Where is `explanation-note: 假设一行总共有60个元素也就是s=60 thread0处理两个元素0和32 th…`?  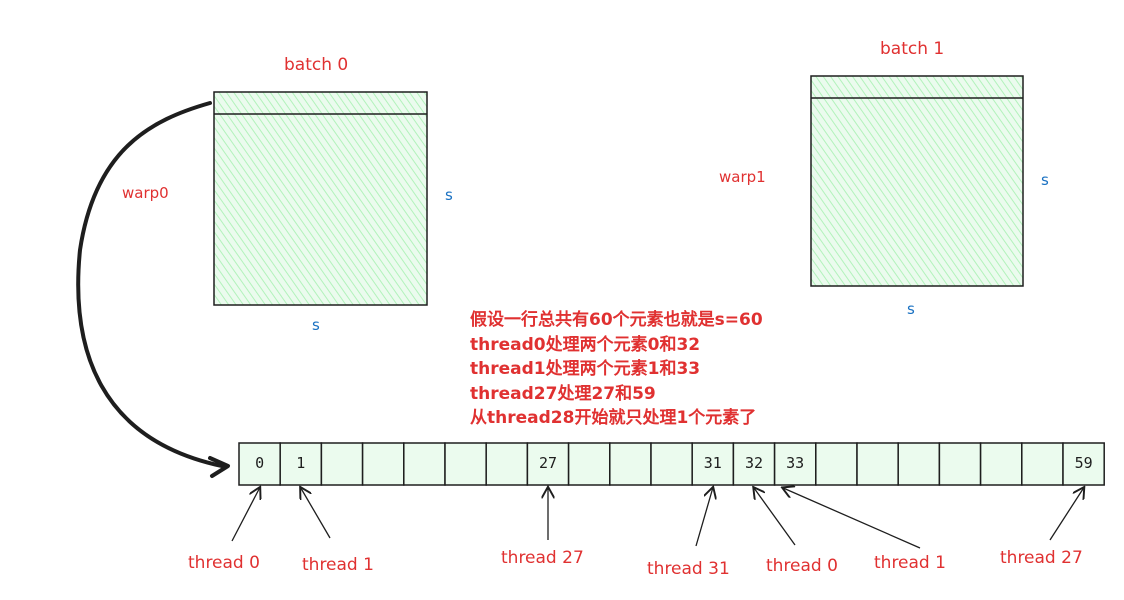 explanation-note: 假设一行总共有60个元素也就是s=60 thread0处理两个元素0和32 th… is located at coordinates (616, 369).